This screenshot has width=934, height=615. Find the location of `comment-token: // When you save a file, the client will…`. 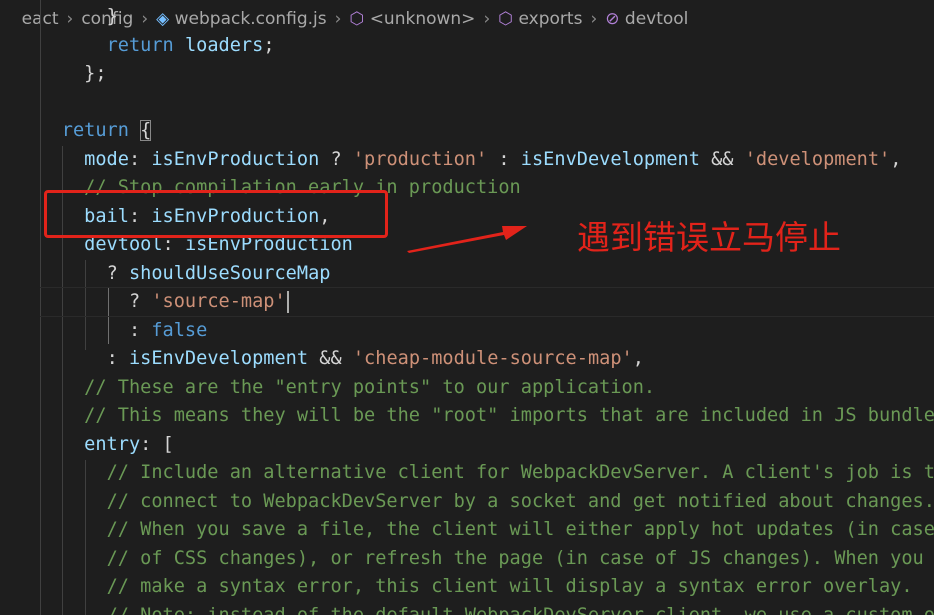

comment-token: // When you save a file, the client will… is located at coordinates (520, 529).